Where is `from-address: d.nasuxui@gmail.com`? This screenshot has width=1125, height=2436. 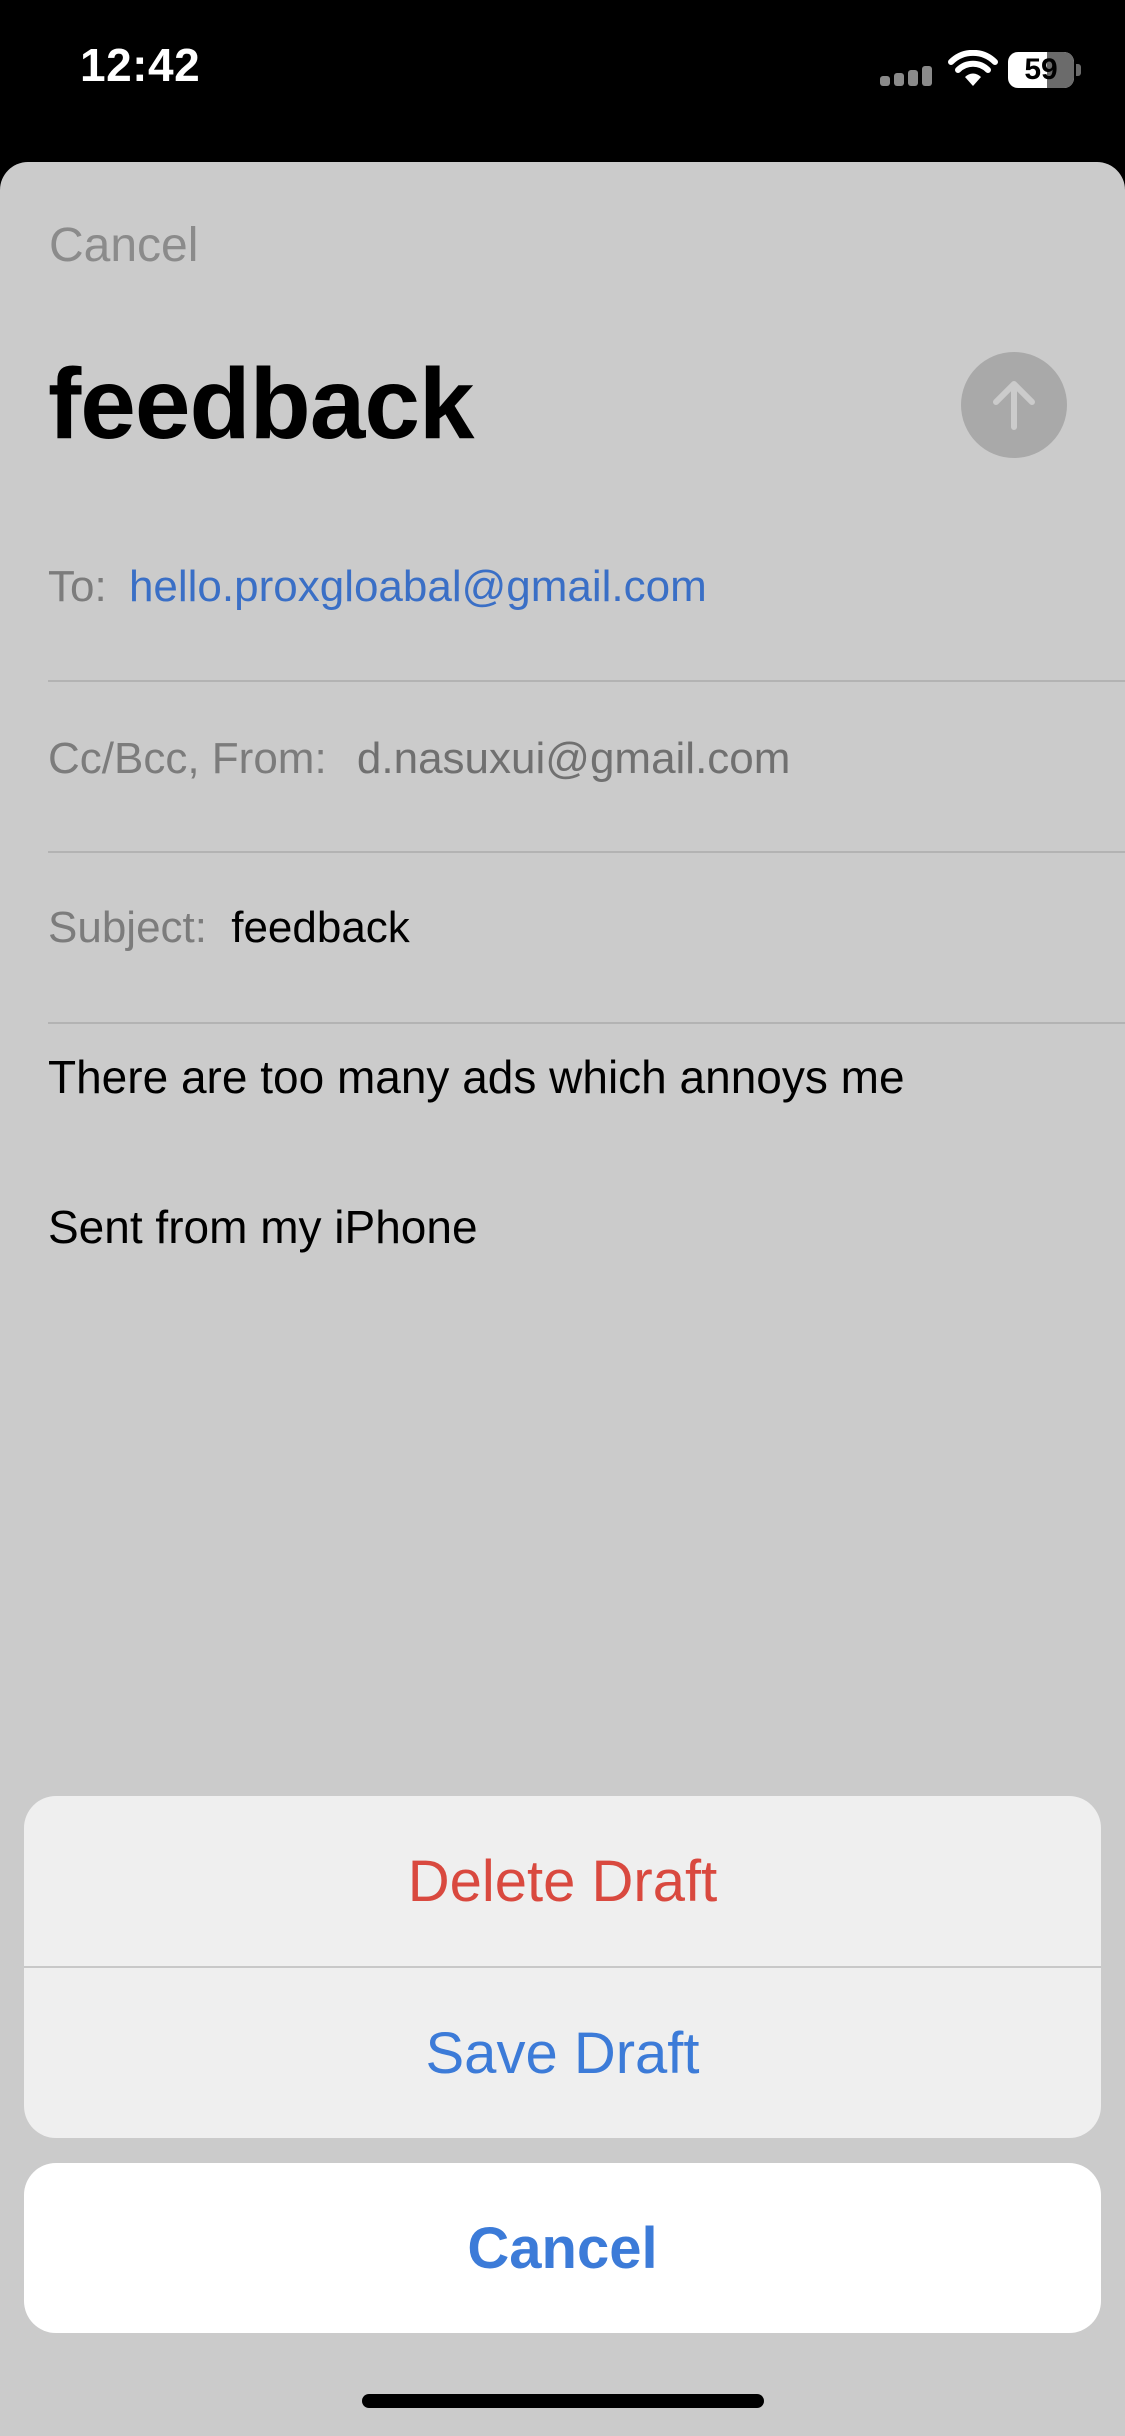
from-address: d.nasuxui@gmail.com is located at coordinates (574, 758).